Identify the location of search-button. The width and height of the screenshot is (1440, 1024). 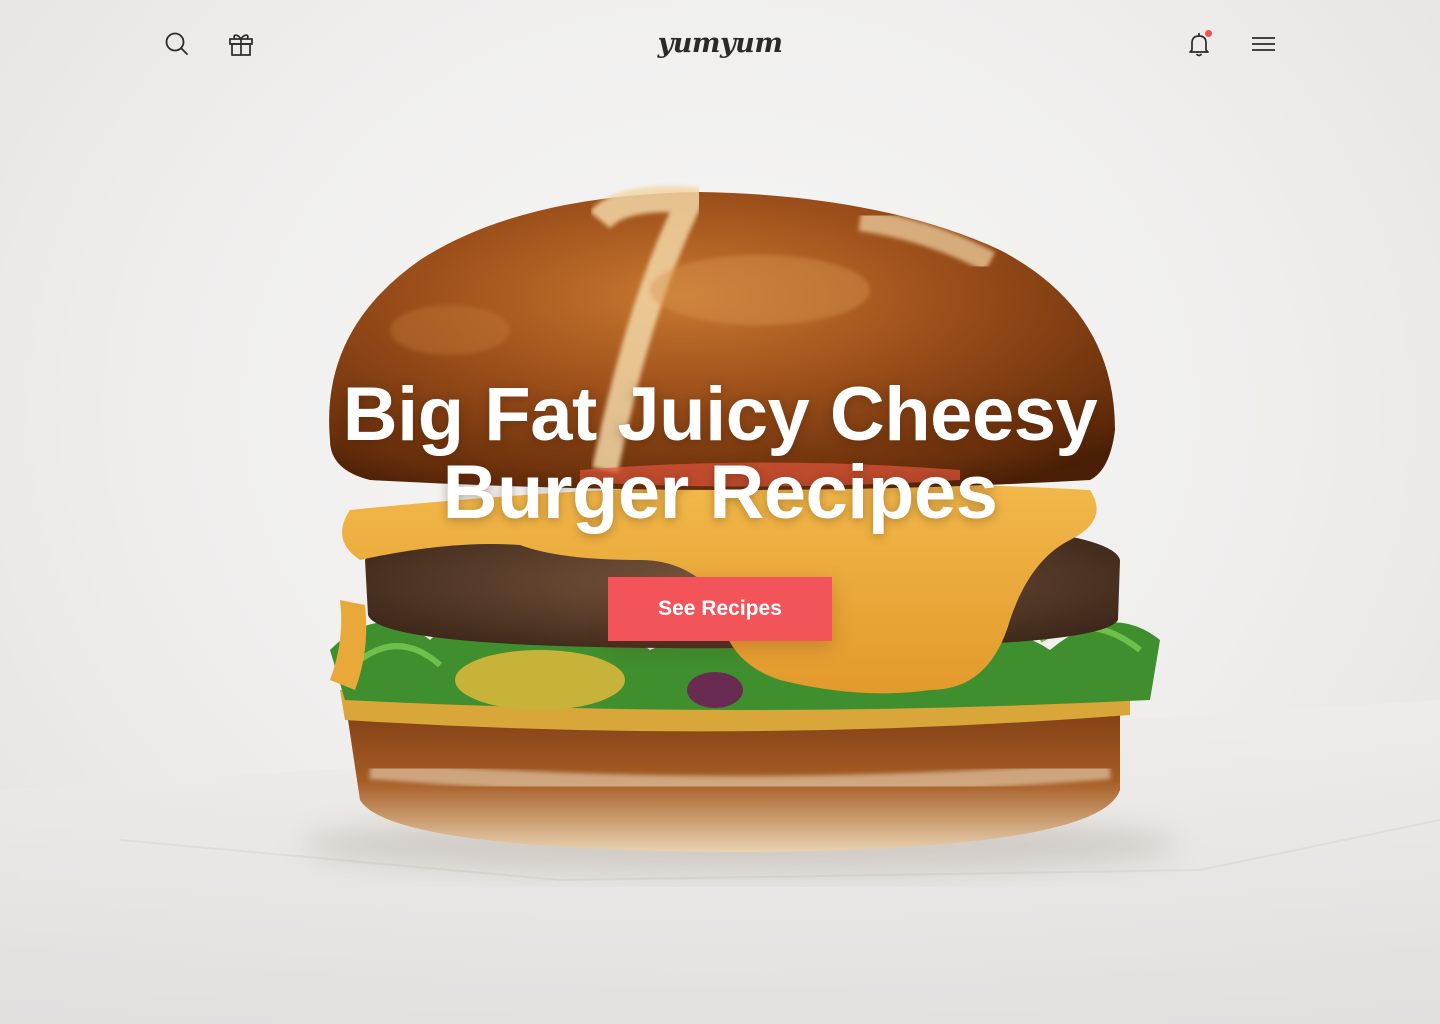
(177, 44).